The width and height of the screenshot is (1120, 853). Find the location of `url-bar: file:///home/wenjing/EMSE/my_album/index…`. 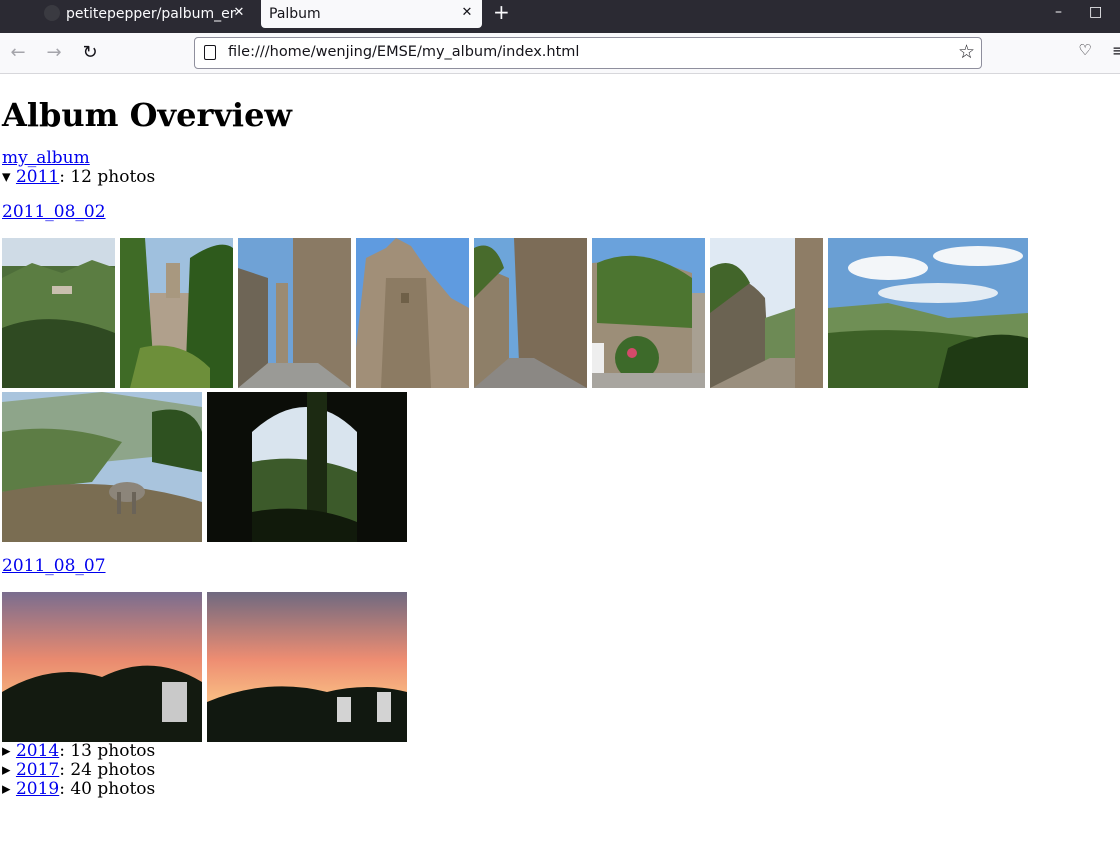

url-bar: file:///home/wenjing/EMSE/my_album/index… is located at coordinates (588, 53).